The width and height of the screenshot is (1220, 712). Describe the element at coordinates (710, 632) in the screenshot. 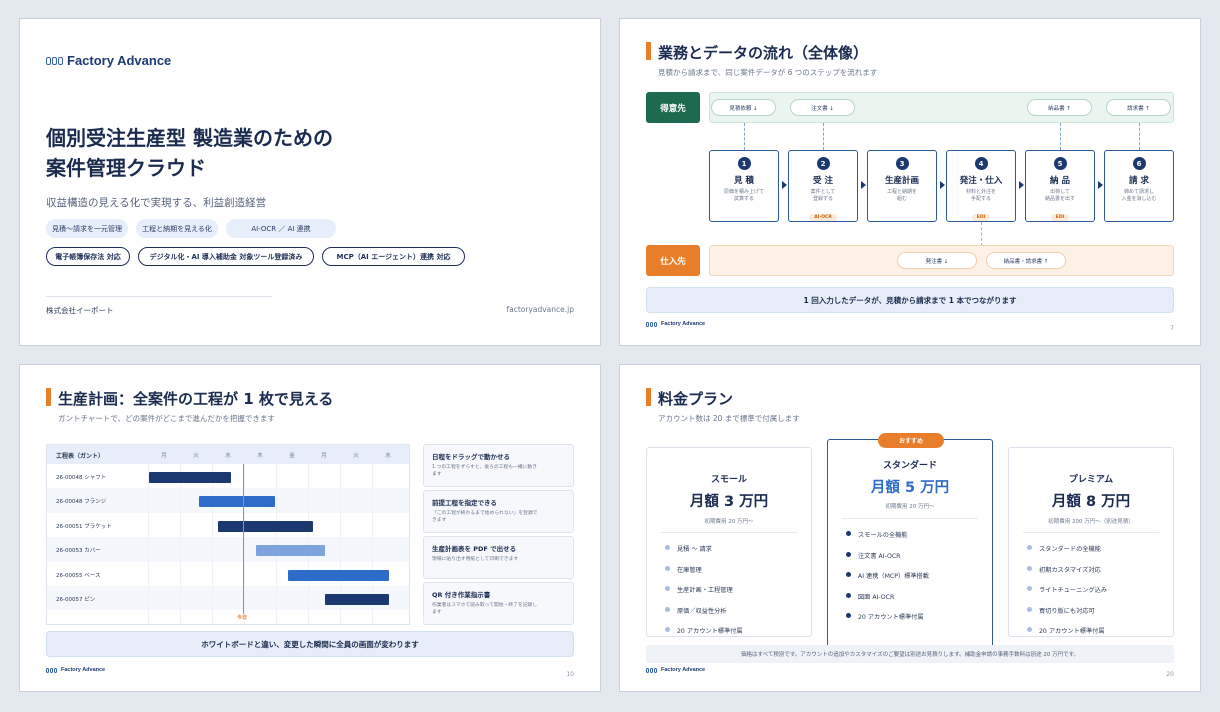

I see `plan-feature: 20 アカウント標準付属` at that location.